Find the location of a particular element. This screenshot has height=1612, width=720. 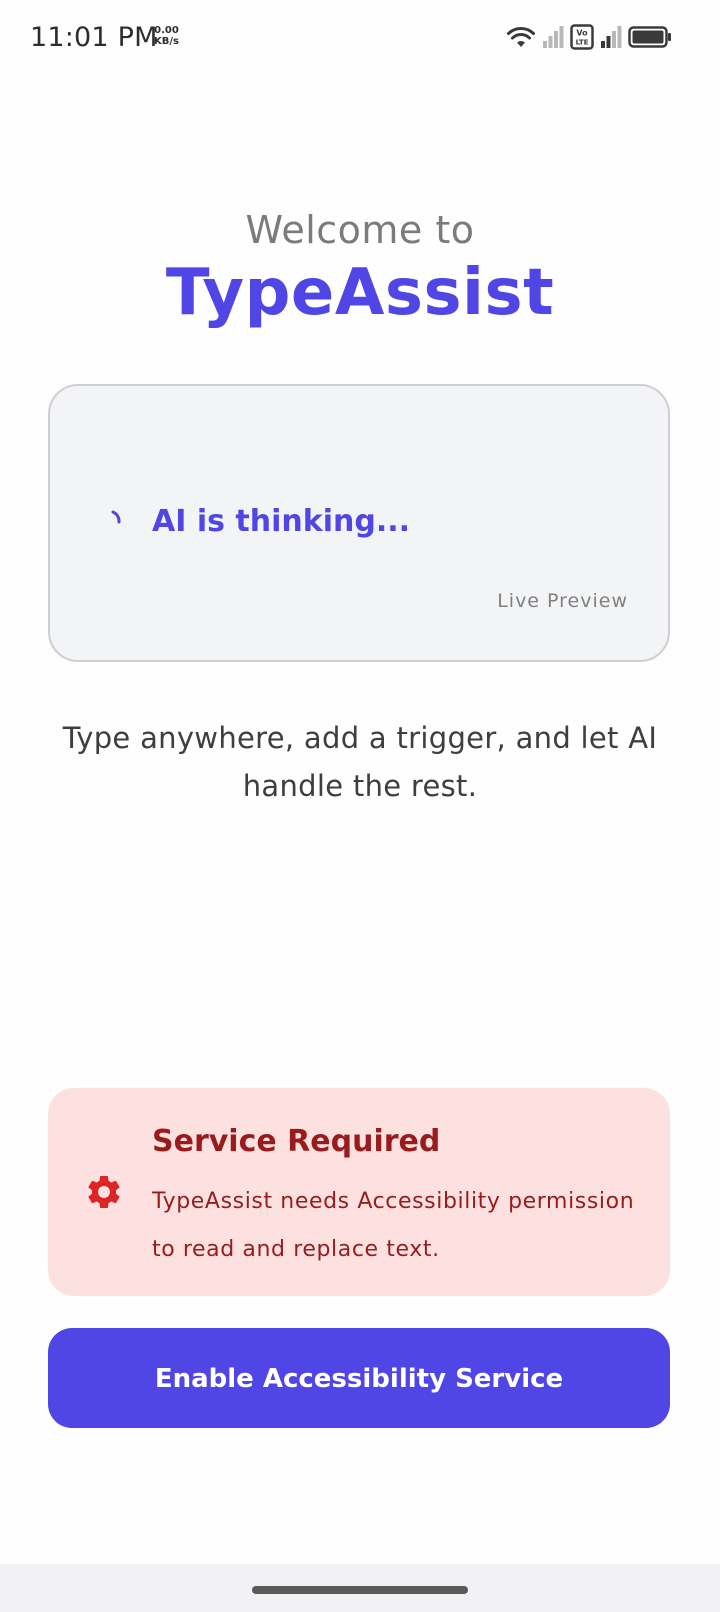

live-preview-card: AI is thinking... Live Preview is located at coordinates (359, 523).